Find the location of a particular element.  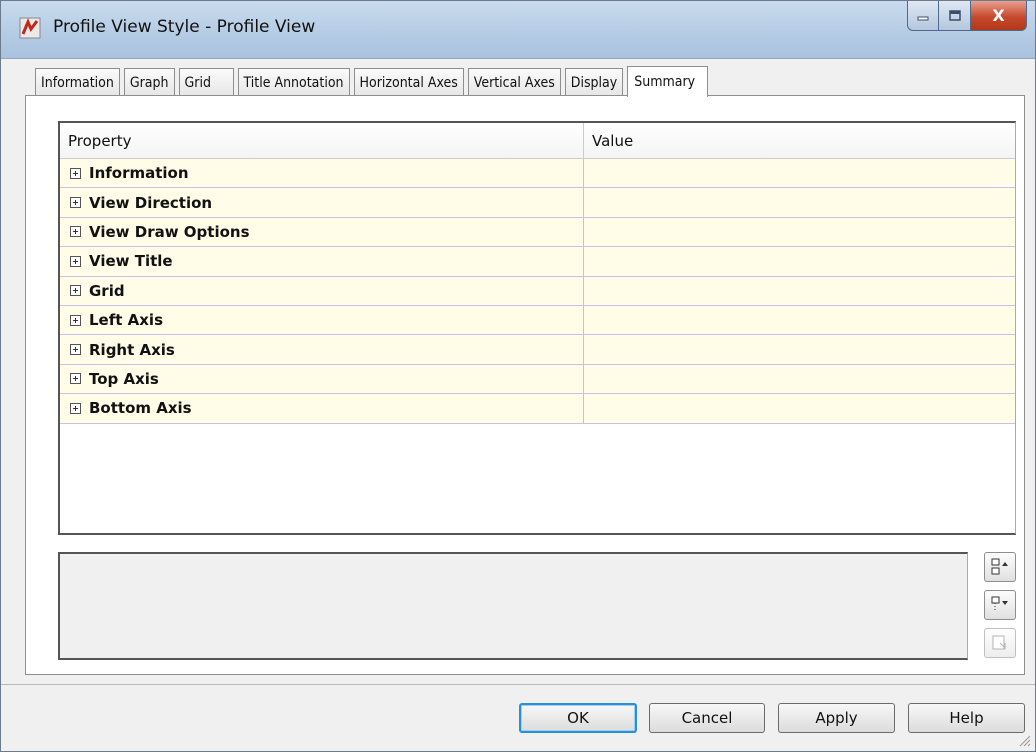

minimize-button is located at coordinates (923, 16).